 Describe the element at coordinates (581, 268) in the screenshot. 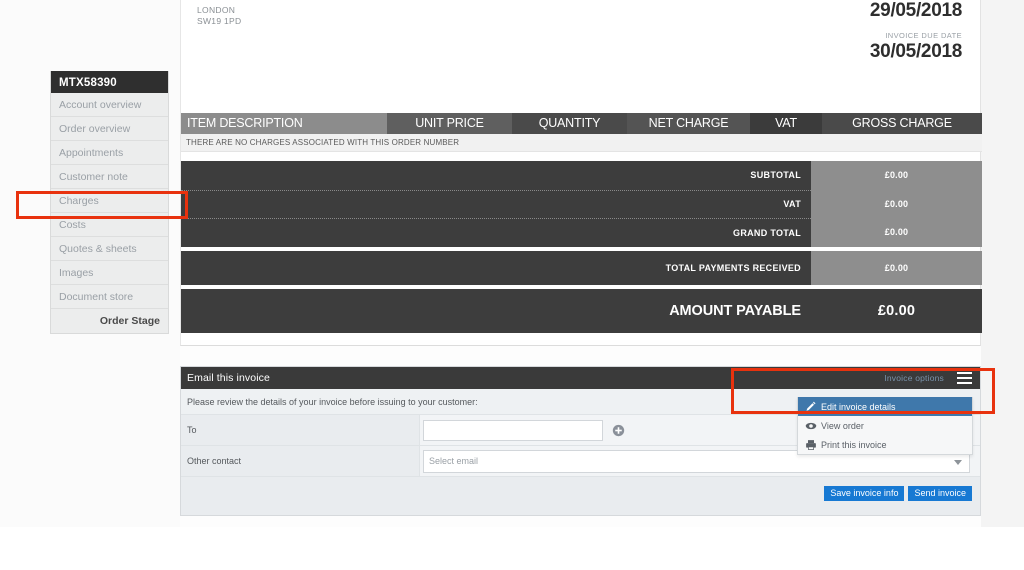

I see `totals-row-payments-received: TOTAL PAYMENTS RECEIVED £0.00` at that location.